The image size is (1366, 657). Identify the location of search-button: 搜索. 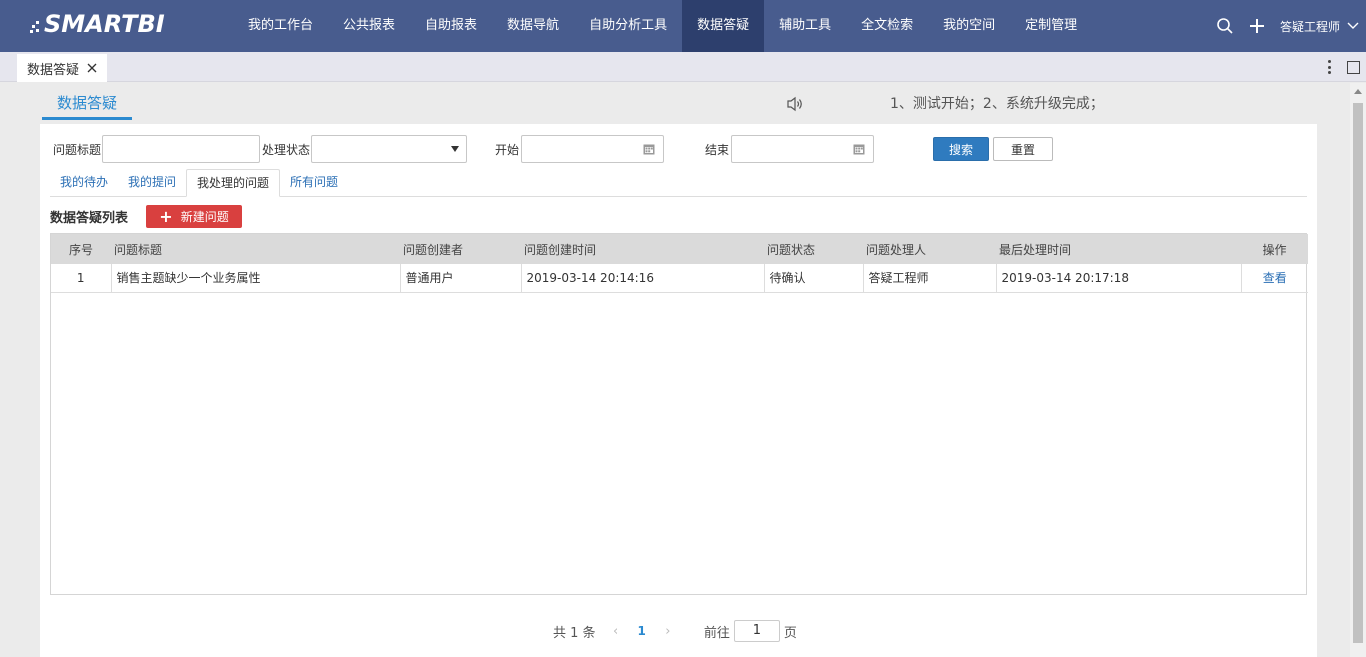
(961, 149).